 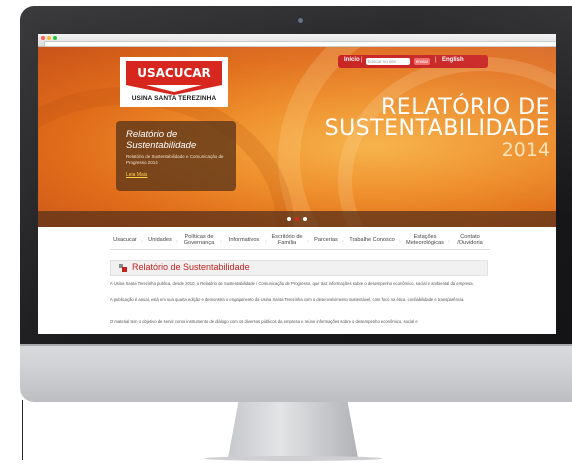 What do you see at coordinates (296, 373) in the screenshot?
I see `monitor-chin` at bounding box center [296, 373].